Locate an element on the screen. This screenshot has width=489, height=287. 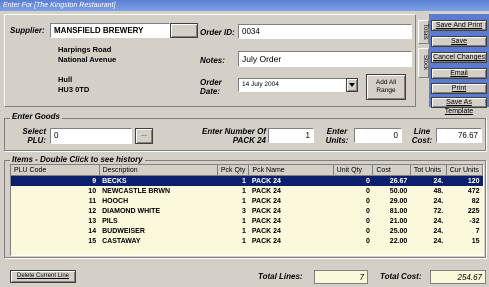
save-button: Save is located at coordinates (459, 41).